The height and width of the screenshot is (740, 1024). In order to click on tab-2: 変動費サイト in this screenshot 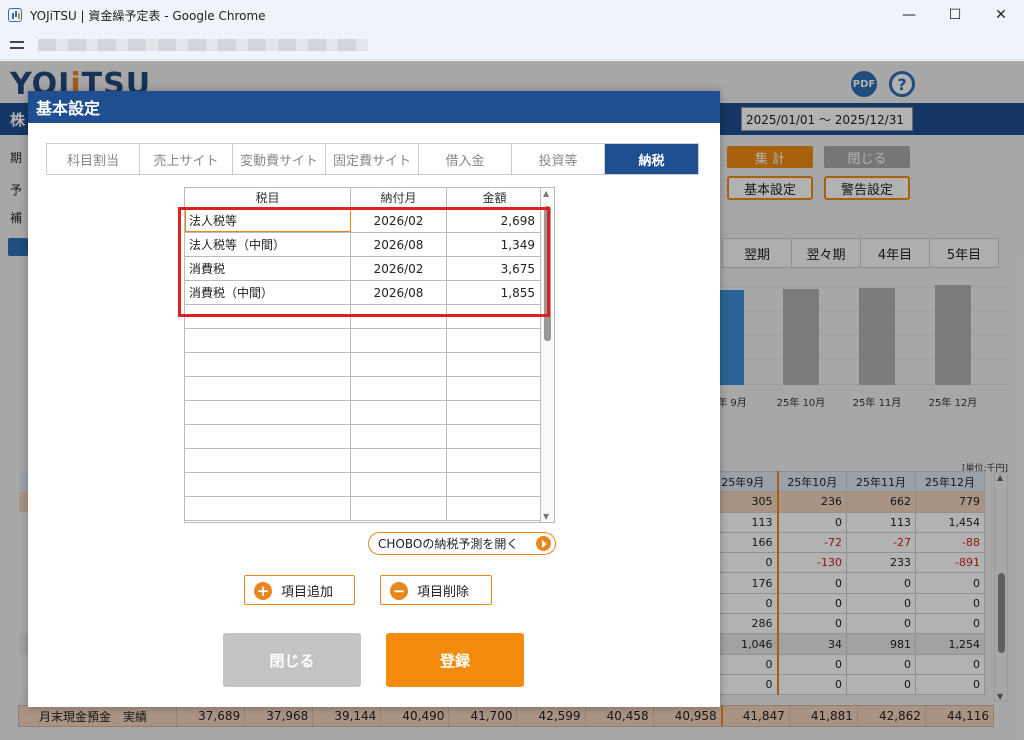, I will do `click(279, 159)`.